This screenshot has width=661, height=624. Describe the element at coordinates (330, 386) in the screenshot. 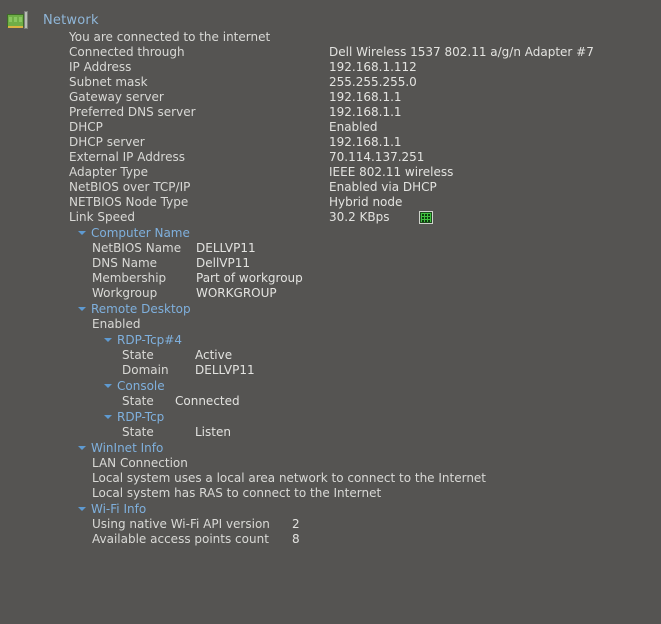

I see `section-console: Console` at that location.